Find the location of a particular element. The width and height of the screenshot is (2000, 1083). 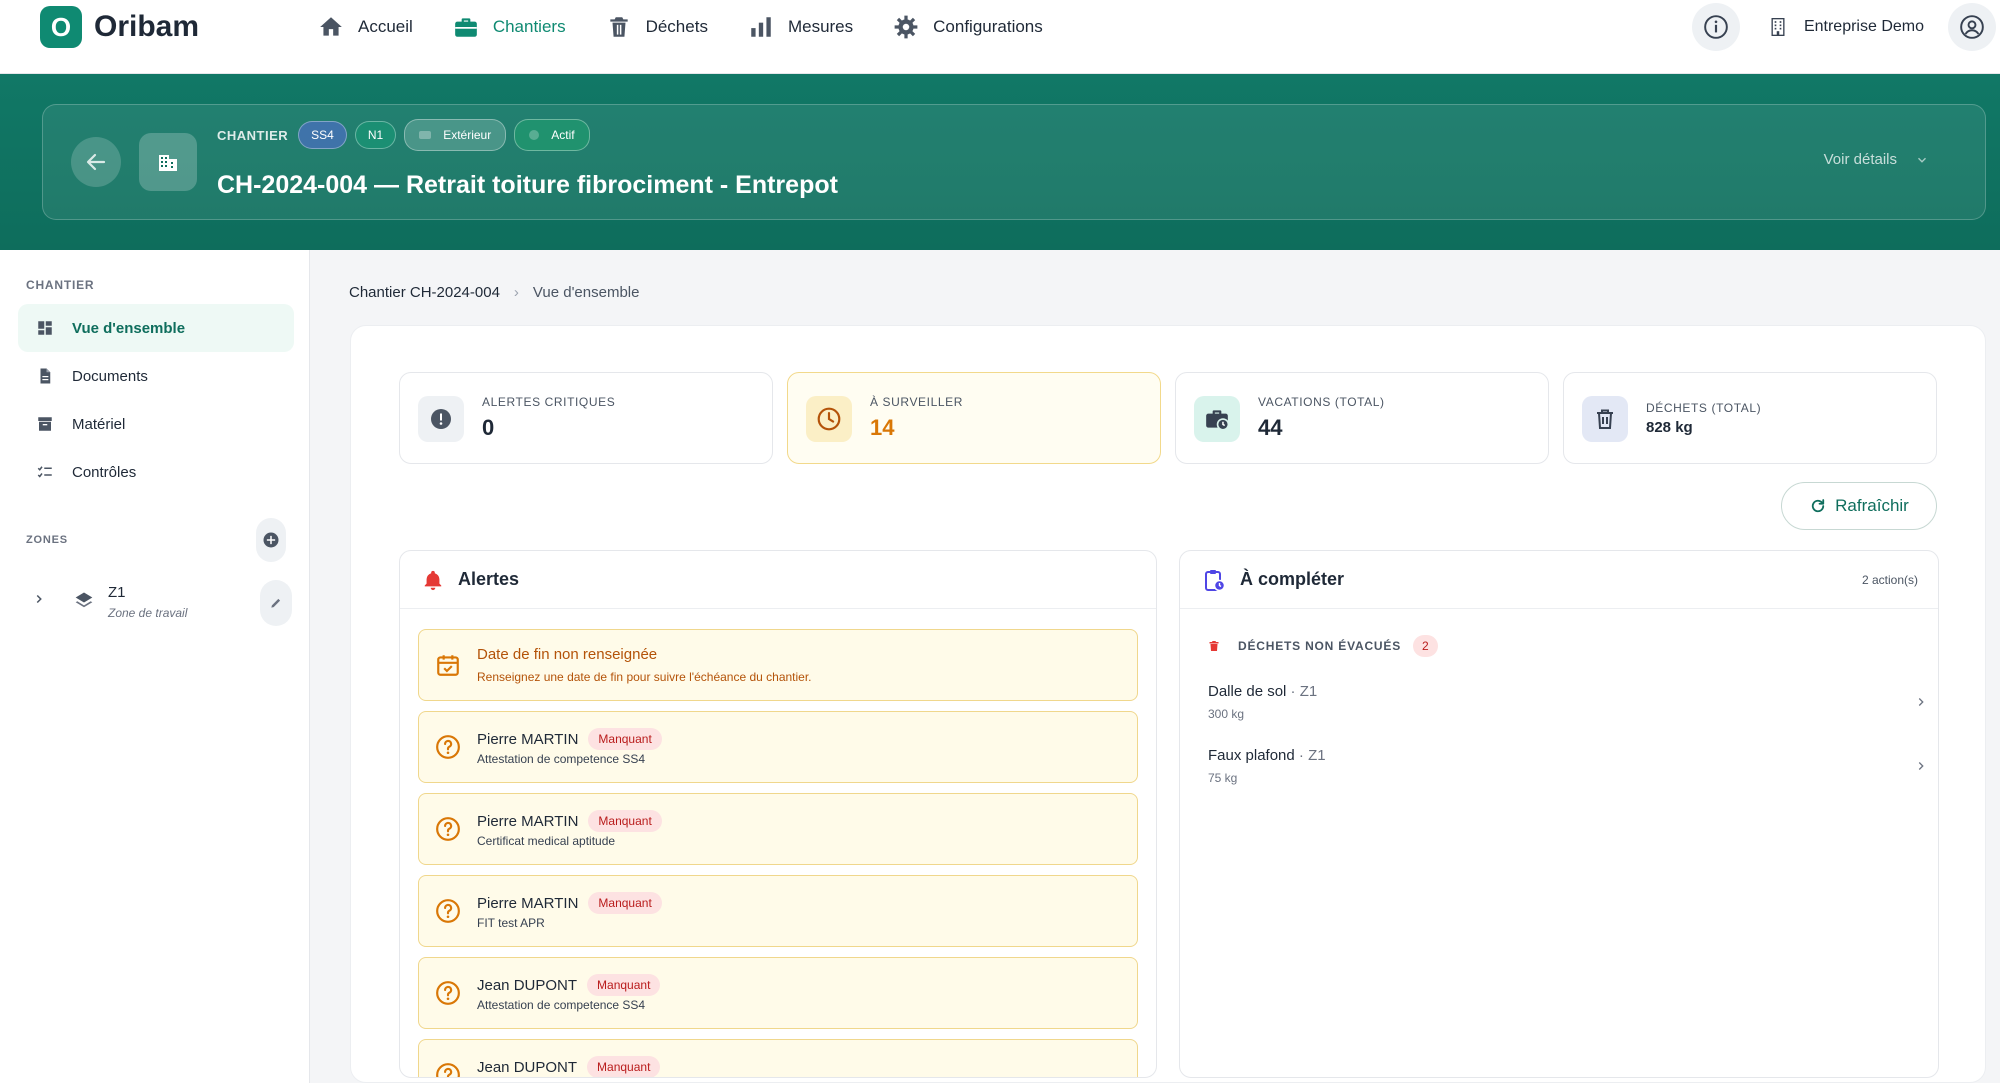

clipboard-clock-icon is located at coordinates (1215, 580).